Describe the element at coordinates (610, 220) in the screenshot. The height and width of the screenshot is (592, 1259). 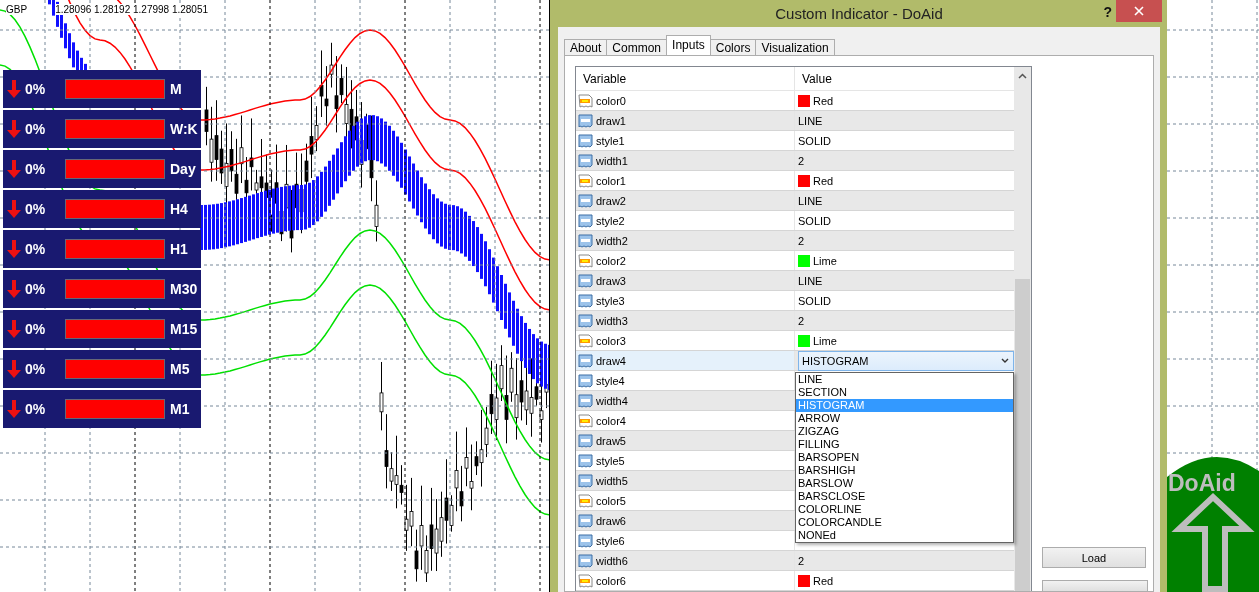
I see `variable-name: style2` at that location.